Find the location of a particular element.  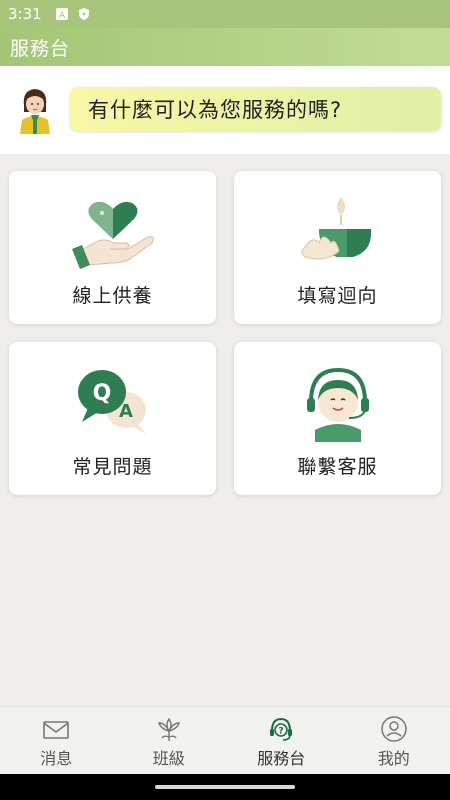

page-title: 服務台 is located at coordinates (40, 48).